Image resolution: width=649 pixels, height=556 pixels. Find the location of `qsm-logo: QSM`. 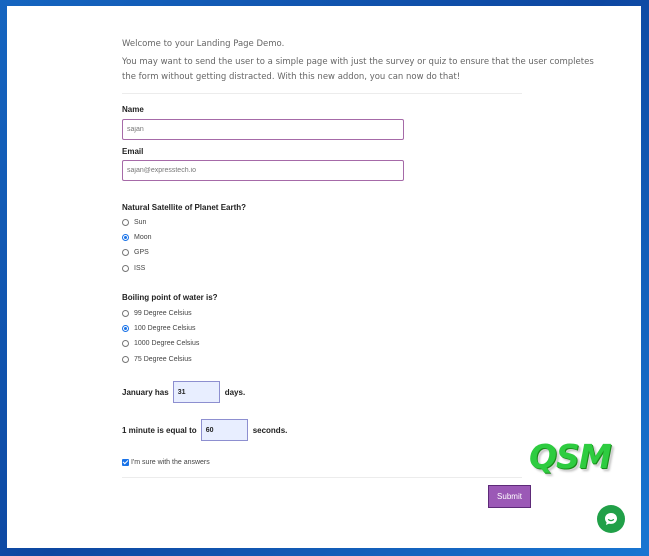

qsm-logo: QSM is located at coordinates (571, 458).